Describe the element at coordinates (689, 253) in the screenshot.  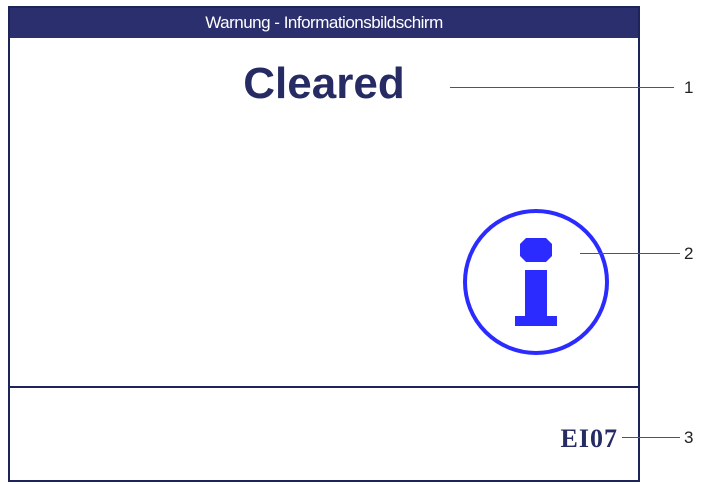
I see `callout-number-2: 2` at that location.